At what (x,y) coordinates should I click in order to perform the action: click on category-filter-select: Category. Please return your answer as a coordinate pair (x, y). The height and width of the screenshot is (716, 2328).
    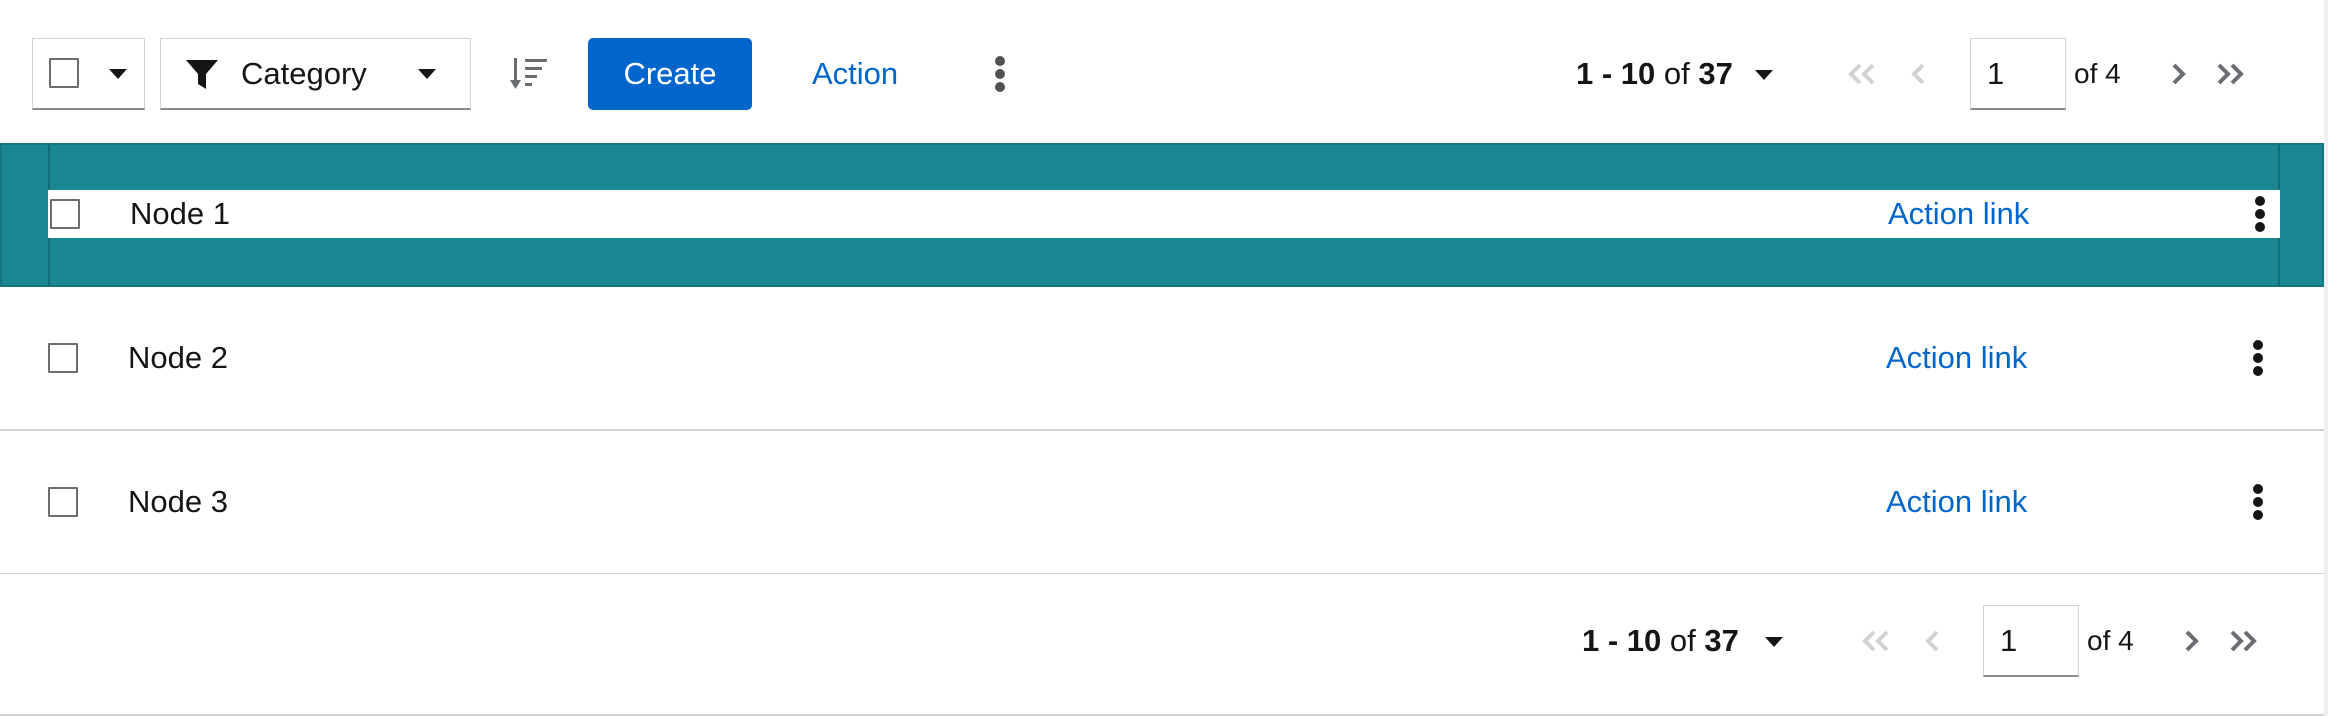
    Looking at the image, I should click on (315, 74).